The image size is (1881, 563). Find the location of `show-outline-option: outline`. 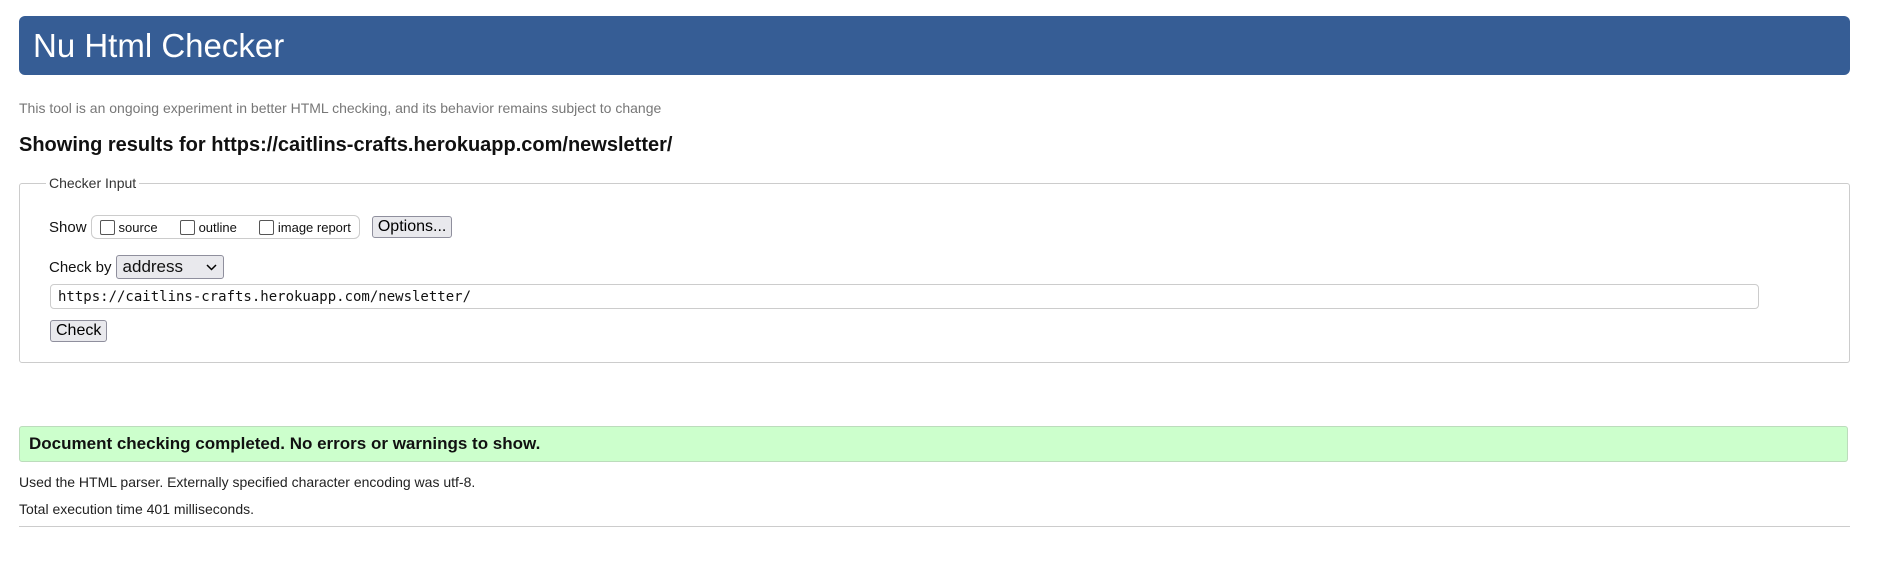

show-outline-option: outline is located at coordinates (208, 227).